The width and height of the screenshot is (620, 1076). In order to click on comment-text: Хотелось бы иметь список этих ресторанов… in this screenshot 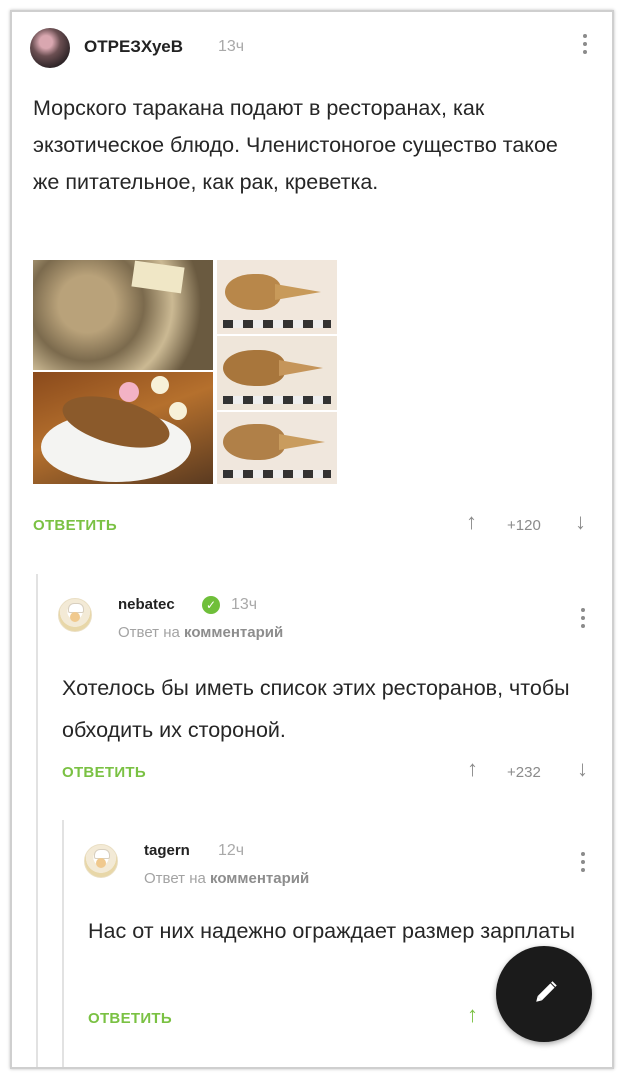, I will do `click(316, 709)`.